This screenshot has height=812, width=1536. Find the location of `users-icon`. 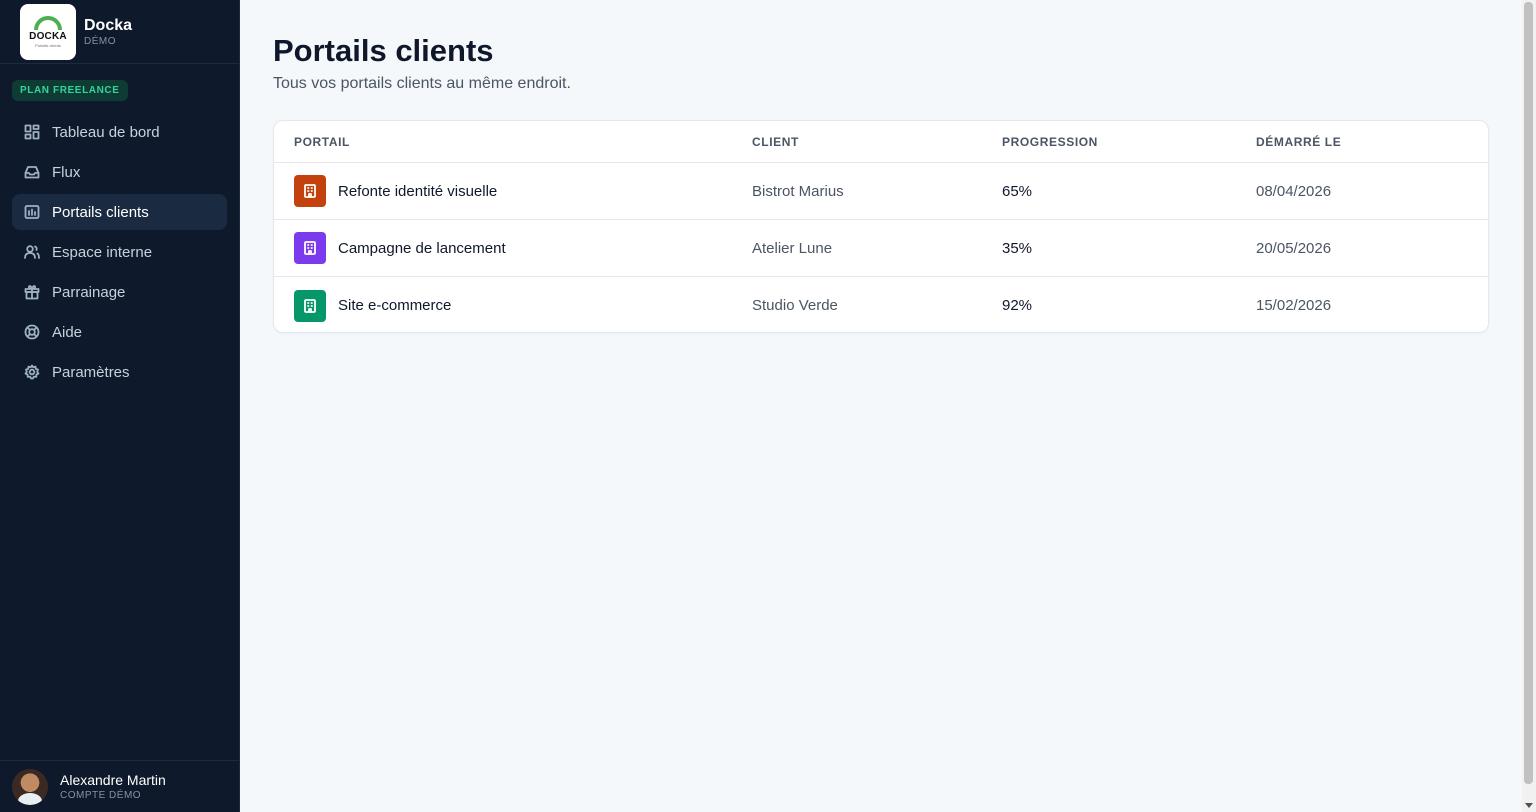

users-icon is located at coordinates (32, 252).